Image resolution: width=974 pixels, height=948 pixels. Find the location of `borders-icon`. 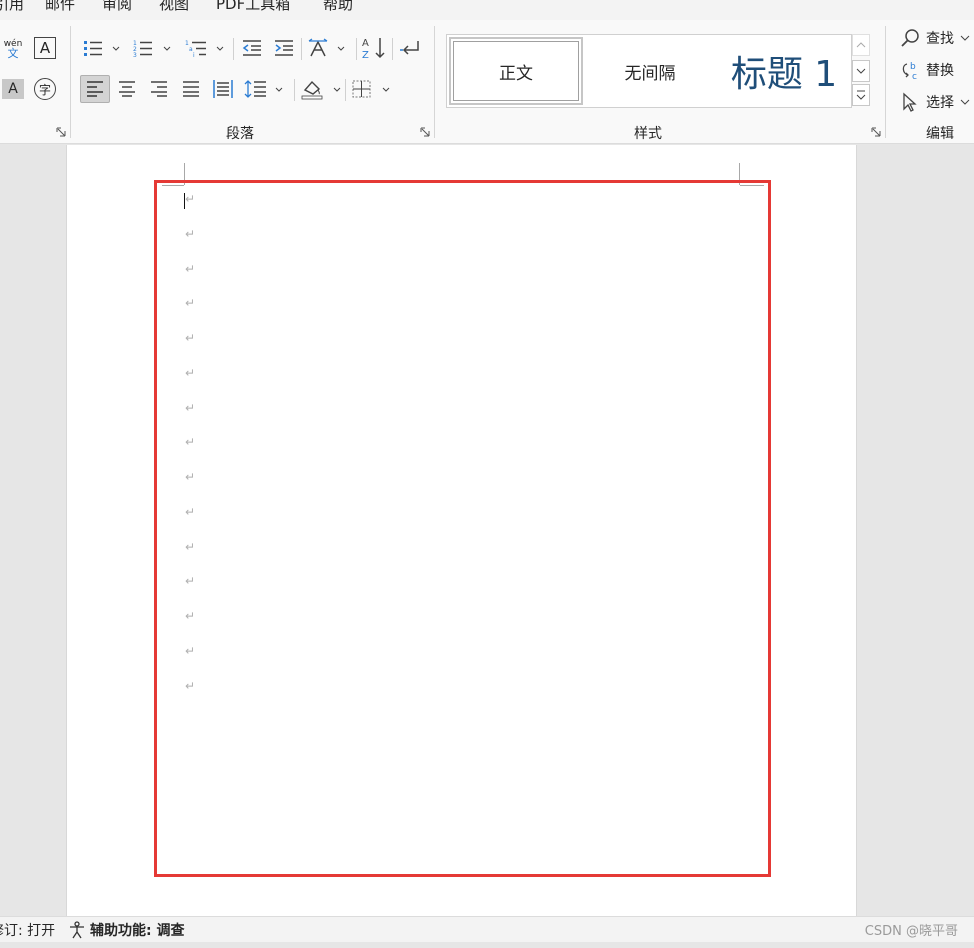

borders-icon is located at coordinates (371, 89).